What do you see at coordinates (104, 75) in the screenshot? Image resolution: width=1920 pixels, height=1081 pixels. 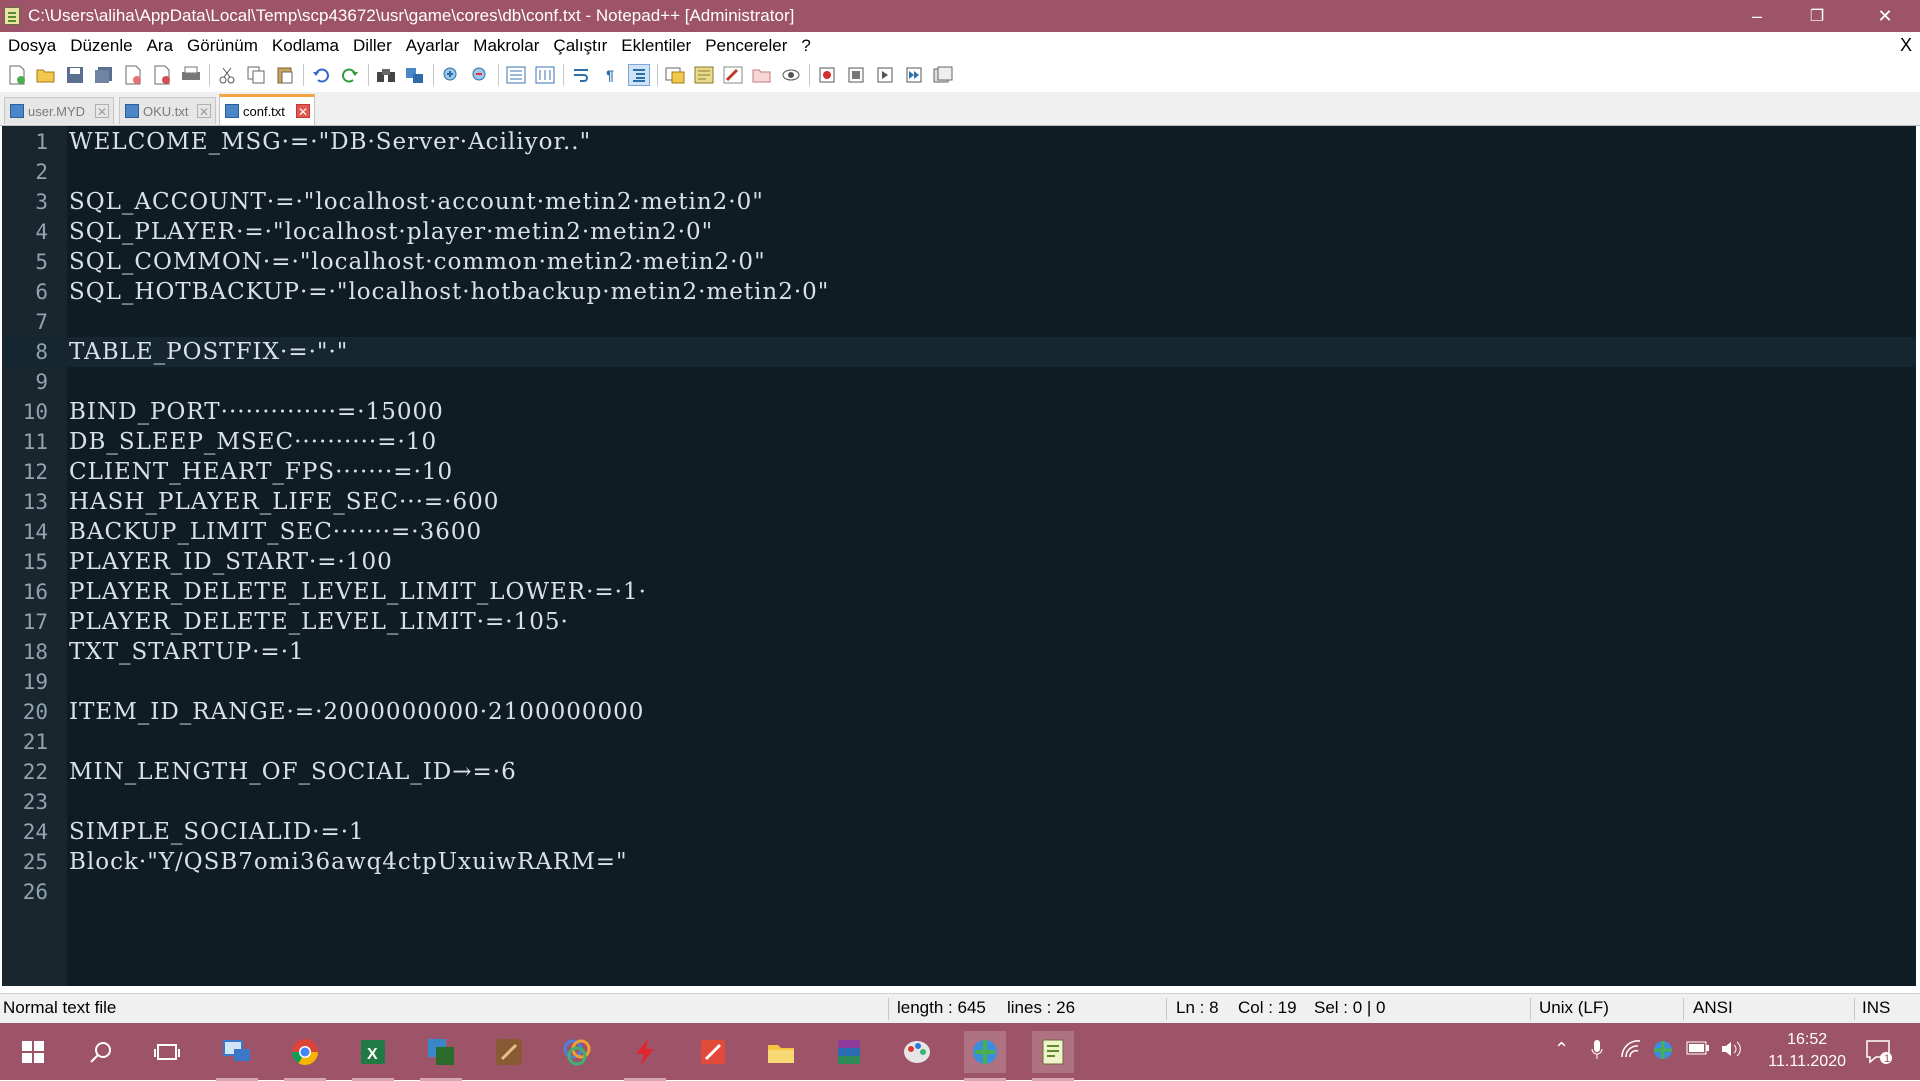 I see `save-all-icon` at bounding box center [104, 75].